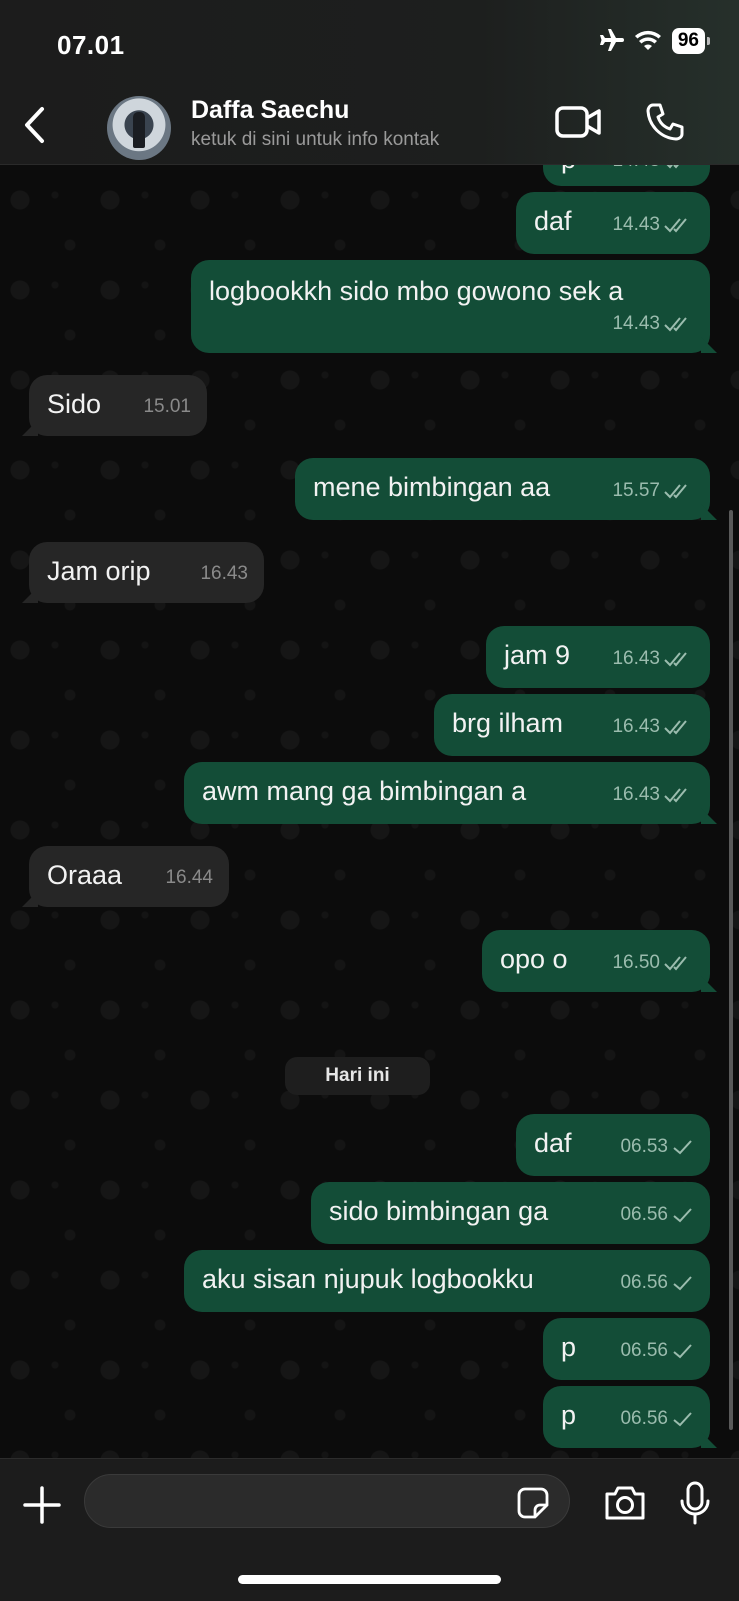 The image size is (739, 1601). I want to click on microphone-icon, so click(695, 1503).